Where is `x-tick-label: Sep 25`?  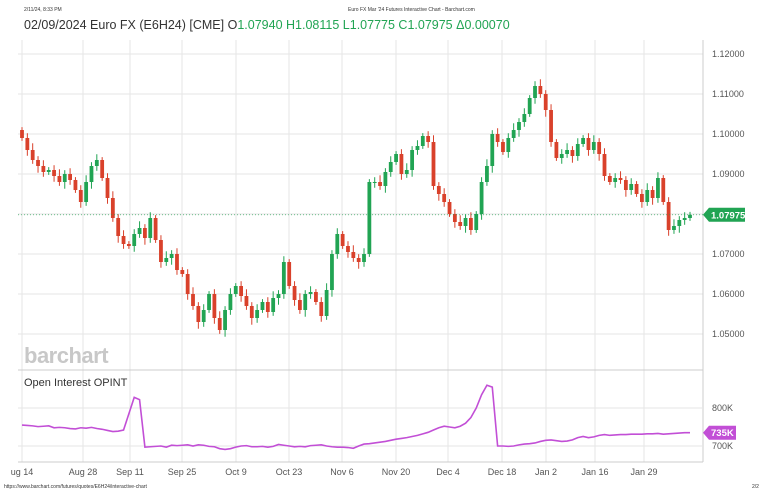
x-tick-label: Sep 25 is located at coordinates (182, 472).